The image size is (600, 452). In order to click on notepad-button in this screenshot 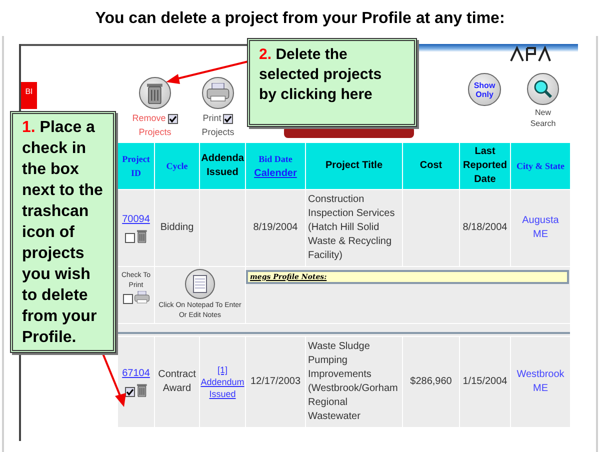, I will do `click(200, 284)`.